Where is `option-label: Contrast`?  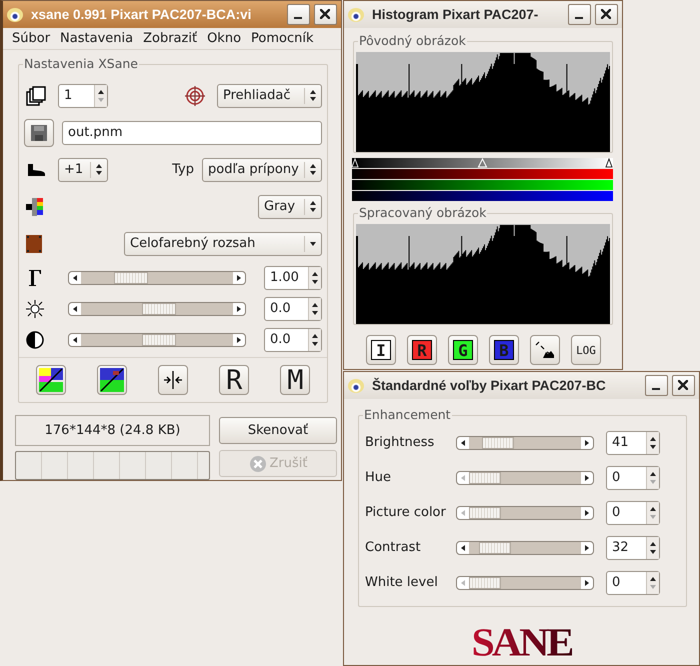
option-label: Contrast is located at coordinates (393, 547).